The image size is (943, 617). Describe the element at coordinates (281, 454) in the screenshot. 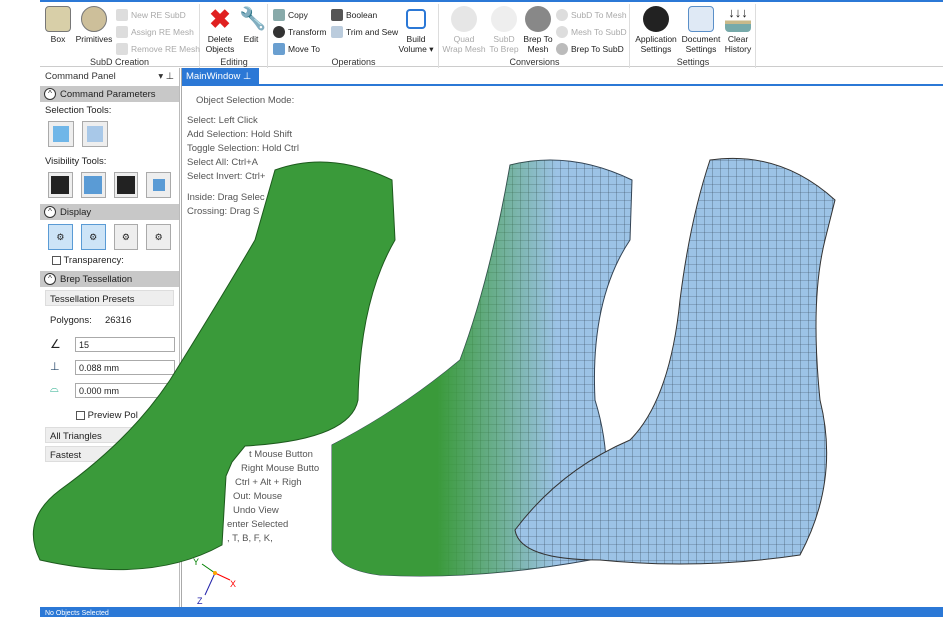

I see `help-text: t Mouse Button` at that location.